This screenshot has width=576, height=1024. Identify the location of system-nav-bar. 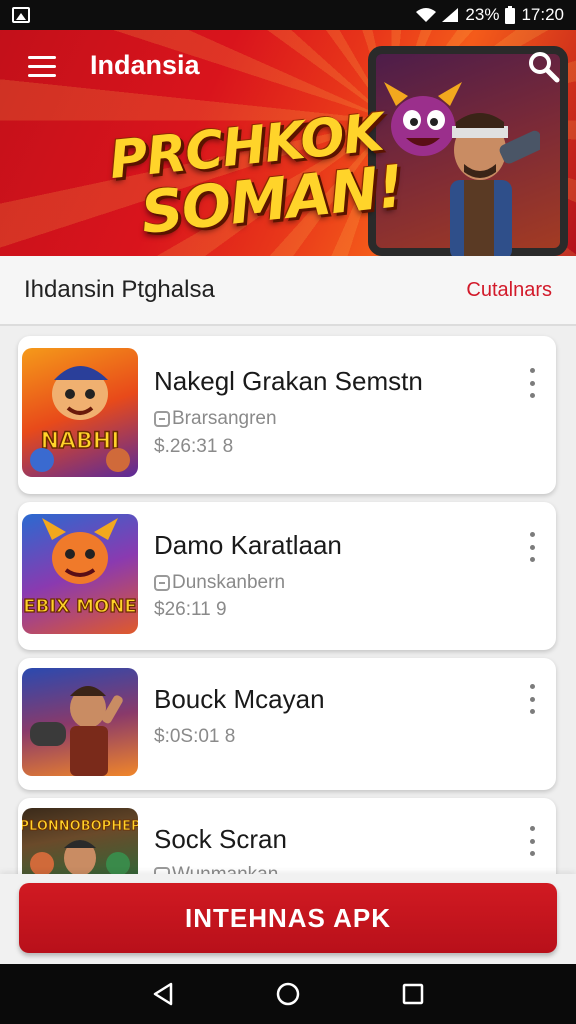
(288, 994).